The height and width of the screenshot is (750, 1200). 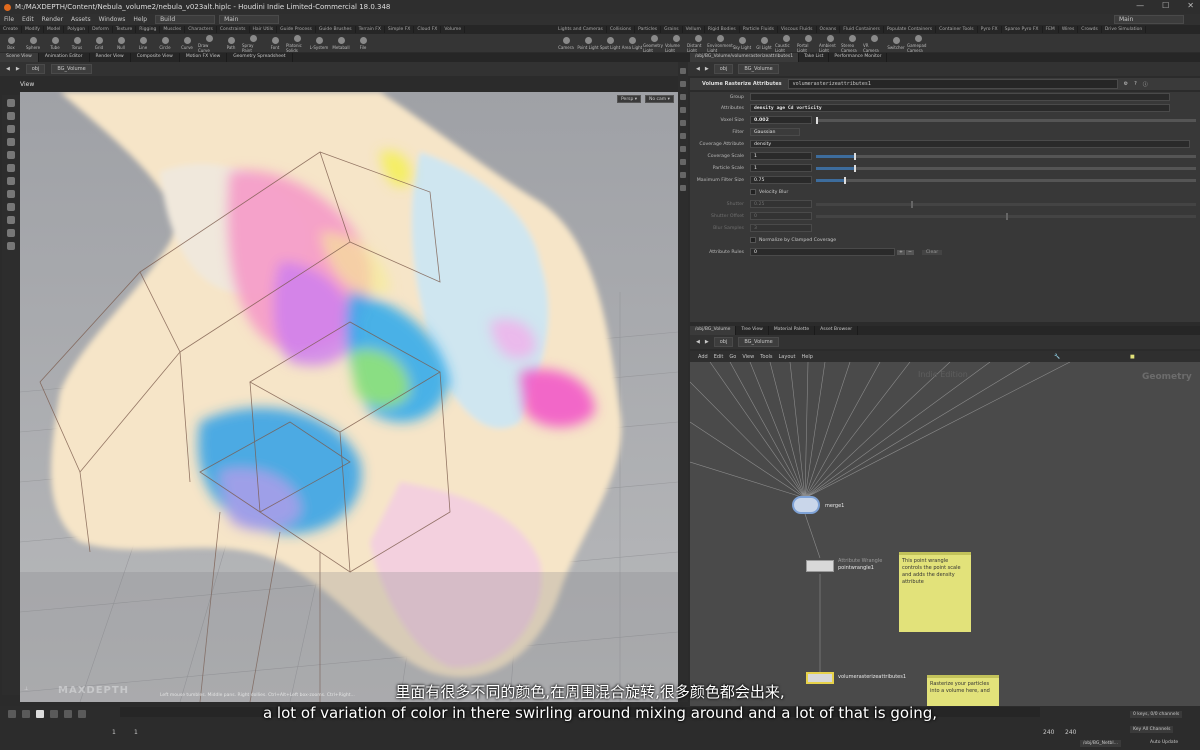 What do you see at coordinates (1149, 19) in the screenshot?
I see `right-desktop-dropdown: Main` at bounding box center [1149, 19].